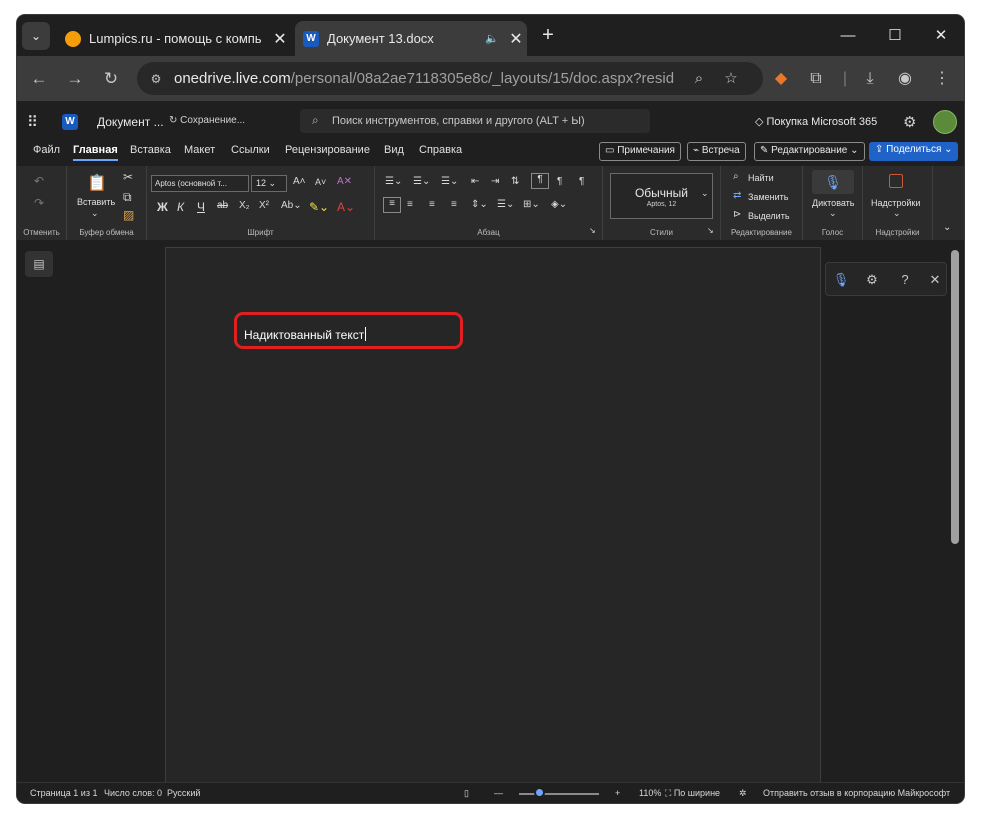  Describe the element at coordinates (559, 204) in the screenshot. I see `shading-icon: ◈⌄` at that location.